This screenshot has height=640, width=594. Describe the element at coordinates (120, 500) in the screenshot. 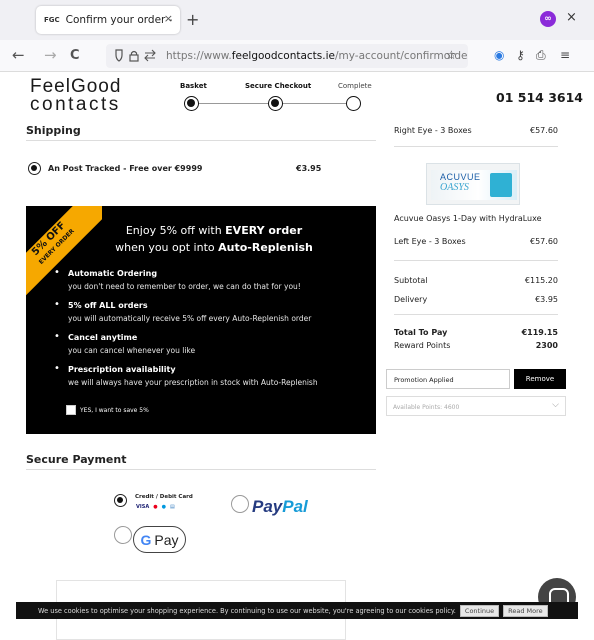

I see `card-radio` at that location.